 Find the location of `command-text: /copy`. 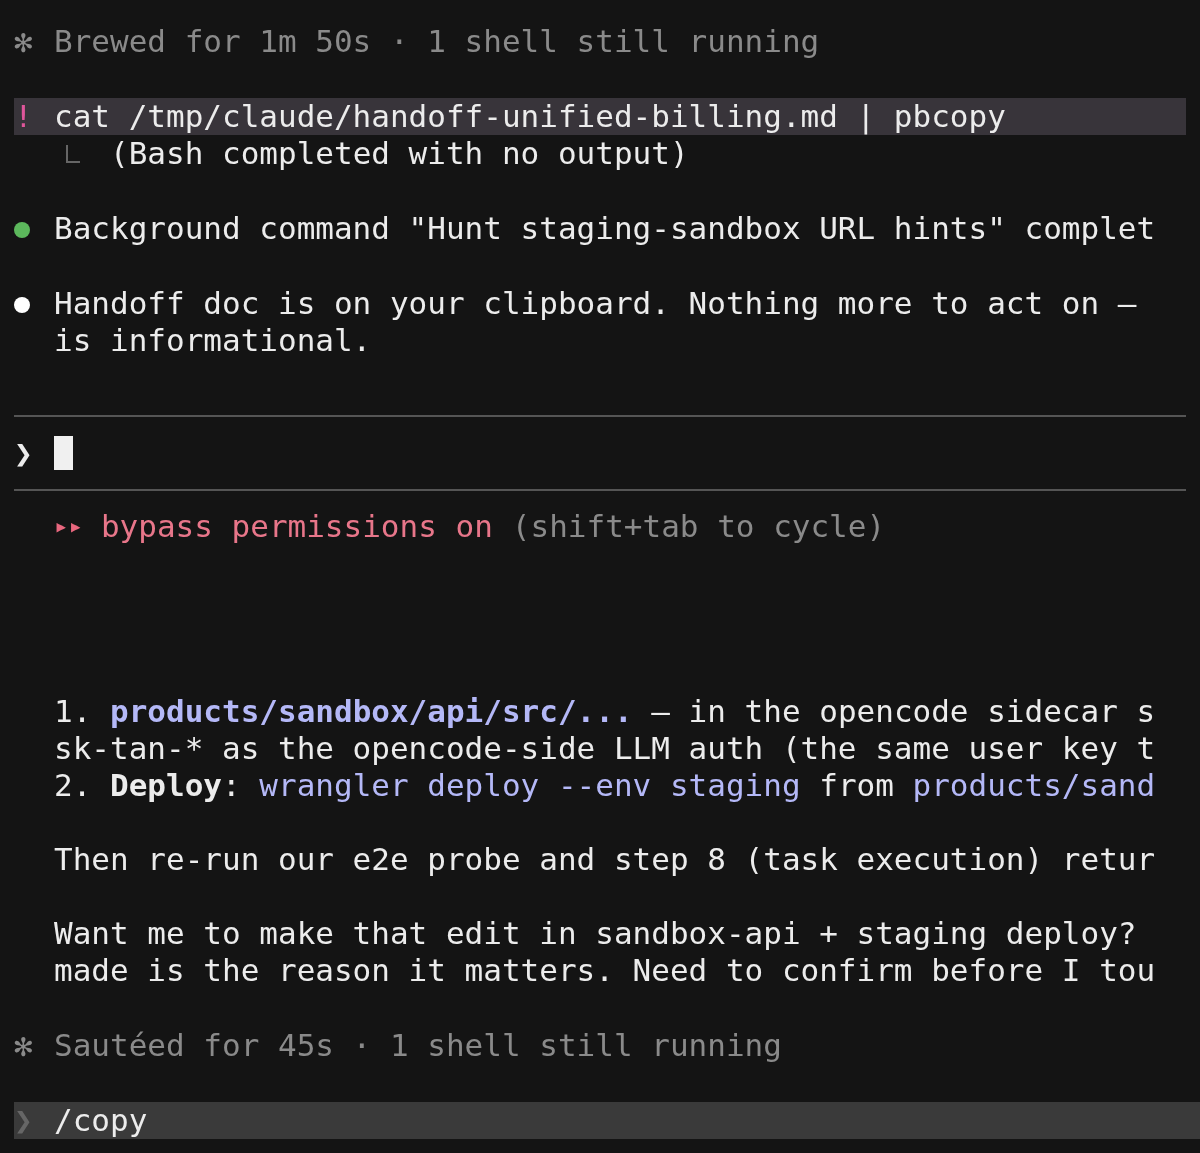

command-text: /copy is located at coordinates (101, 1120).